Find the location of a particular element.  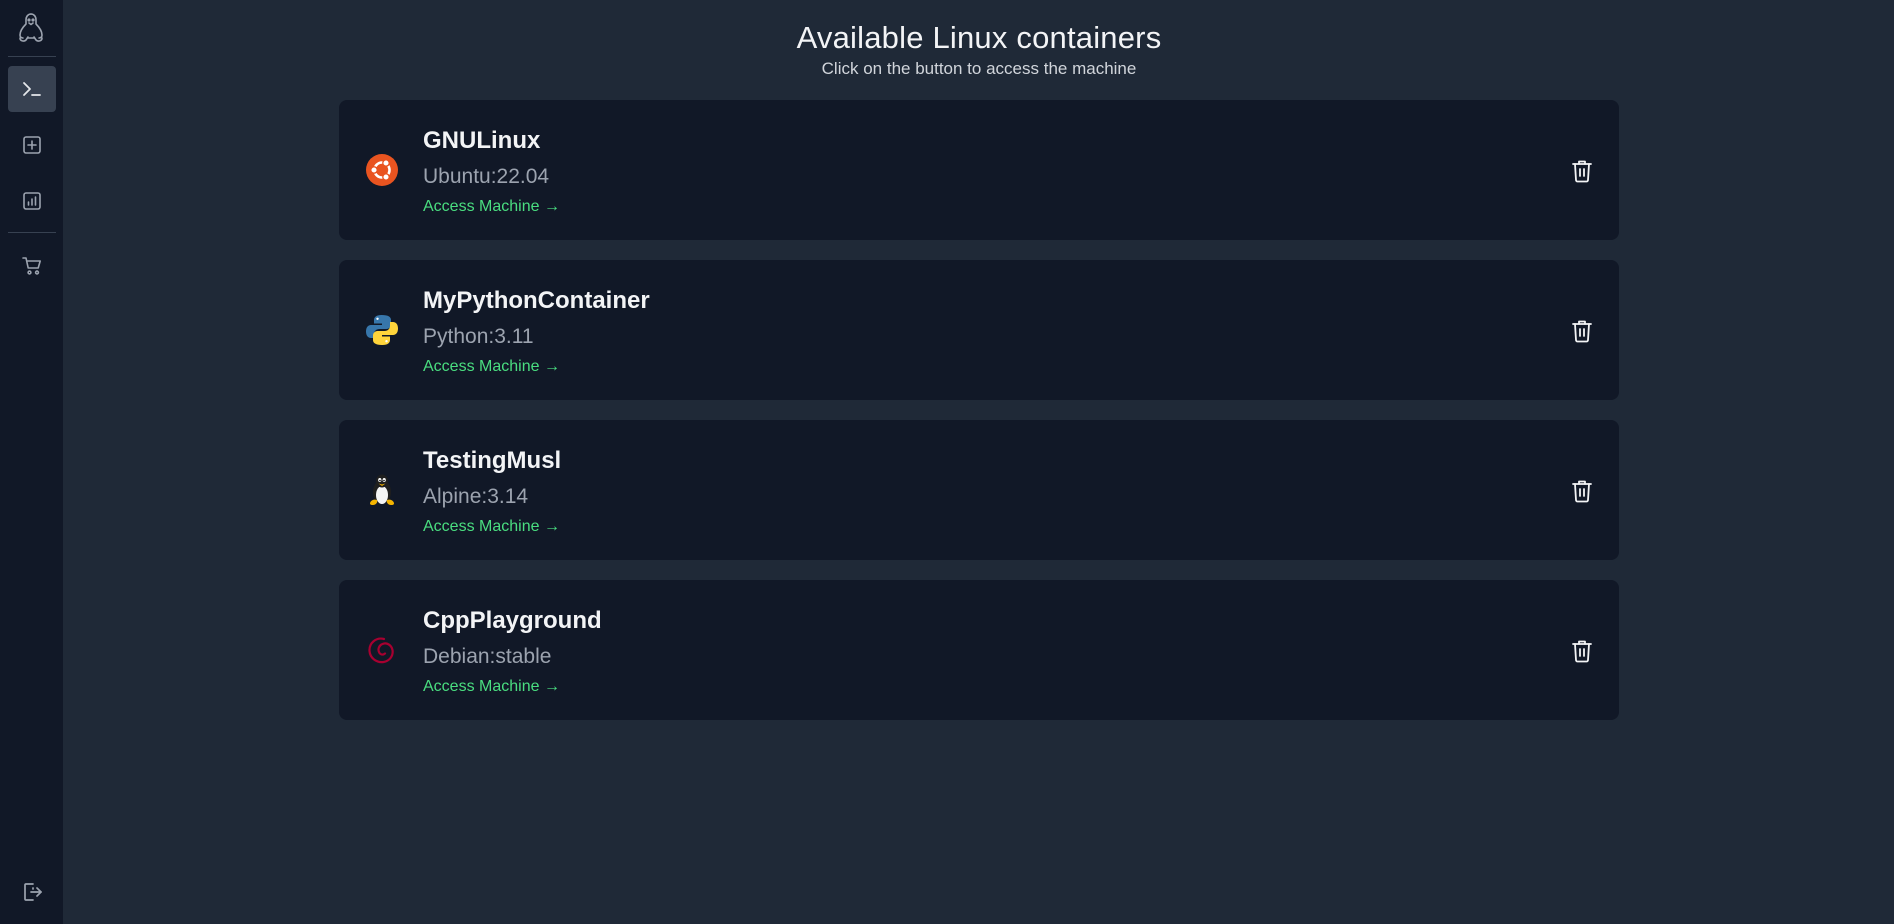

container-card: GNULinux Ubuntu:22.04 Access Machine → is located at coordinates (979, 170).